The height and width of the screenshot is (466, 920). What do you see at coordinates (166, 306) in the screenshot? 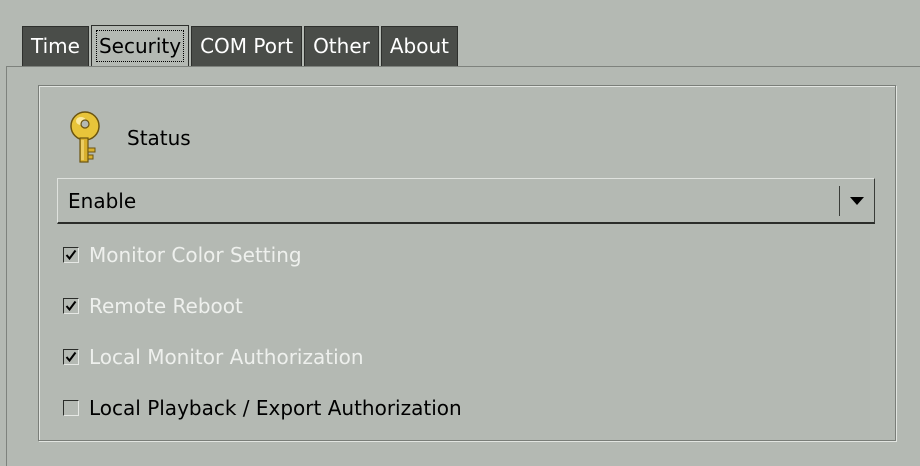
I see `option-remote-reboot-label: Remote Reboot` at bounding box center [166, 306].